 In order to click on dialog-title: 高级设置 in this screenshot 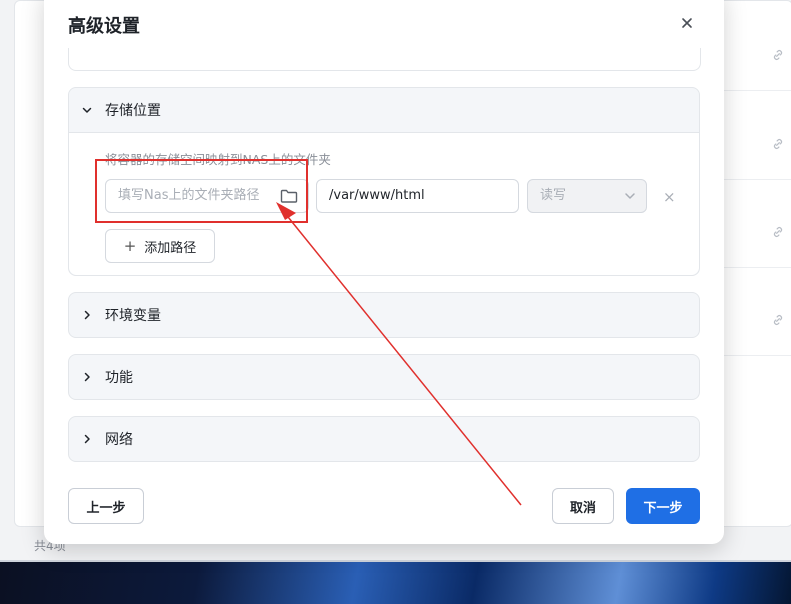, I will do `click(104, 26)`.